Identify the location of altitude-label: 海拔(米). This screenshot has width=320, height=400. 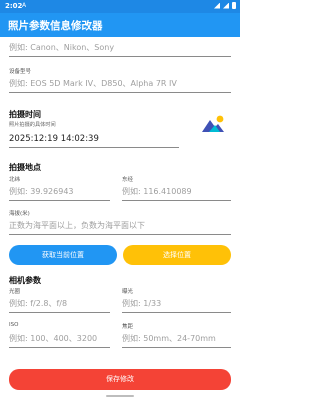
(19, 214).